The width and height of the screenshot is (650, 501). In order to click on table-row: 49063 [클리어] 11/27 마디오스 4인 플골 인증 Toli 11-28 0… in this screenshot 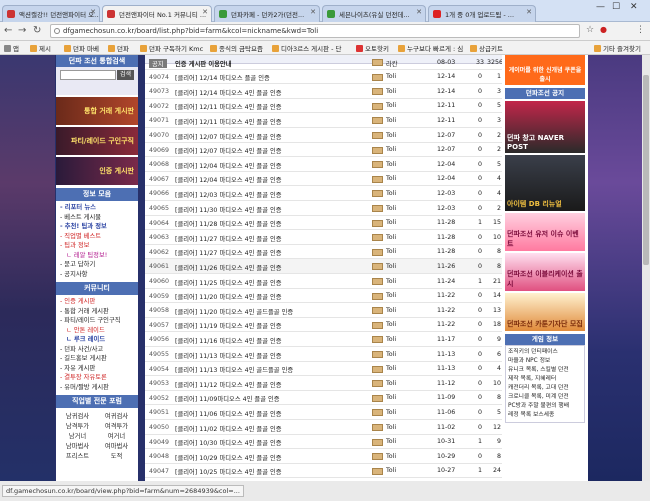, I will do `click(323, 237)`.